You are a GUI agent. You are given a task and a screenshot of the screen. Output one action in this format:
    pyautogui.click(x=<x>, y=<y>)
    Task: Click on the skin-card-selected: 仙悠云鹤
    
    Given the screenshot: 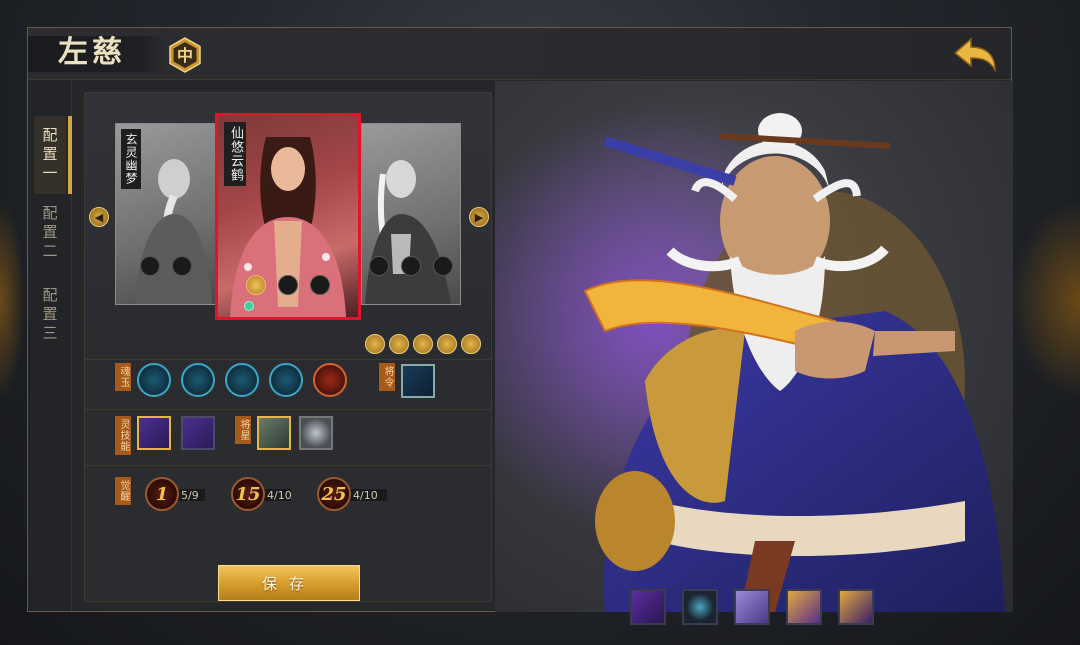 What is the action you would take?
    pyautogui.click(x=288, y=216)
    